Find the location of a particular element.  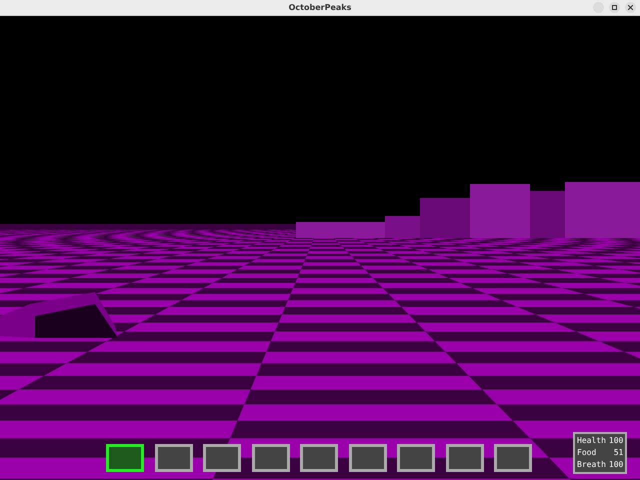

stat-label: Food is located at coordinates (587, 453).